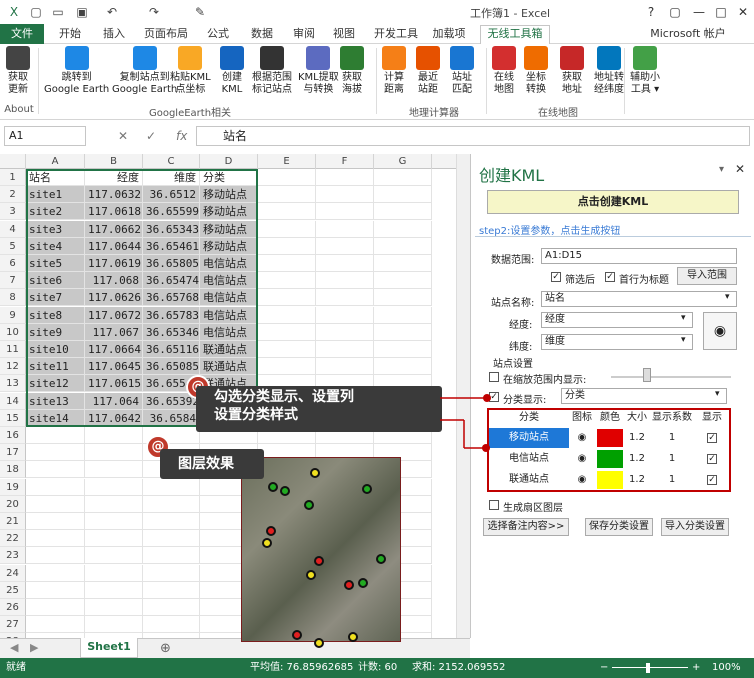  Describe the element at coordinates (428, 71) in the screenshot. I see `nearest-site-distance-button: 最近 站距` at that location.